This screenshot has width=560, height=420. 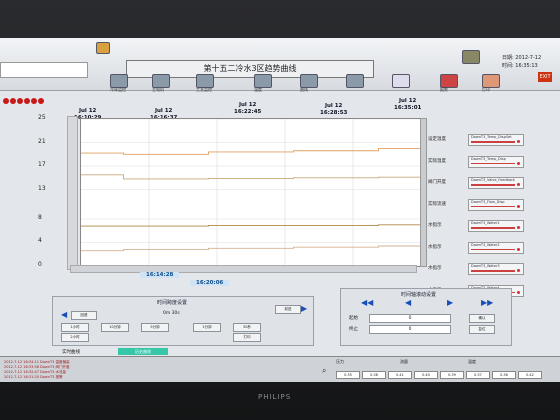 What do you see at coordinates (444, 89) in the screenshot?
I see `toolbar-label-5: 报警` at bounding box center [444, 89].